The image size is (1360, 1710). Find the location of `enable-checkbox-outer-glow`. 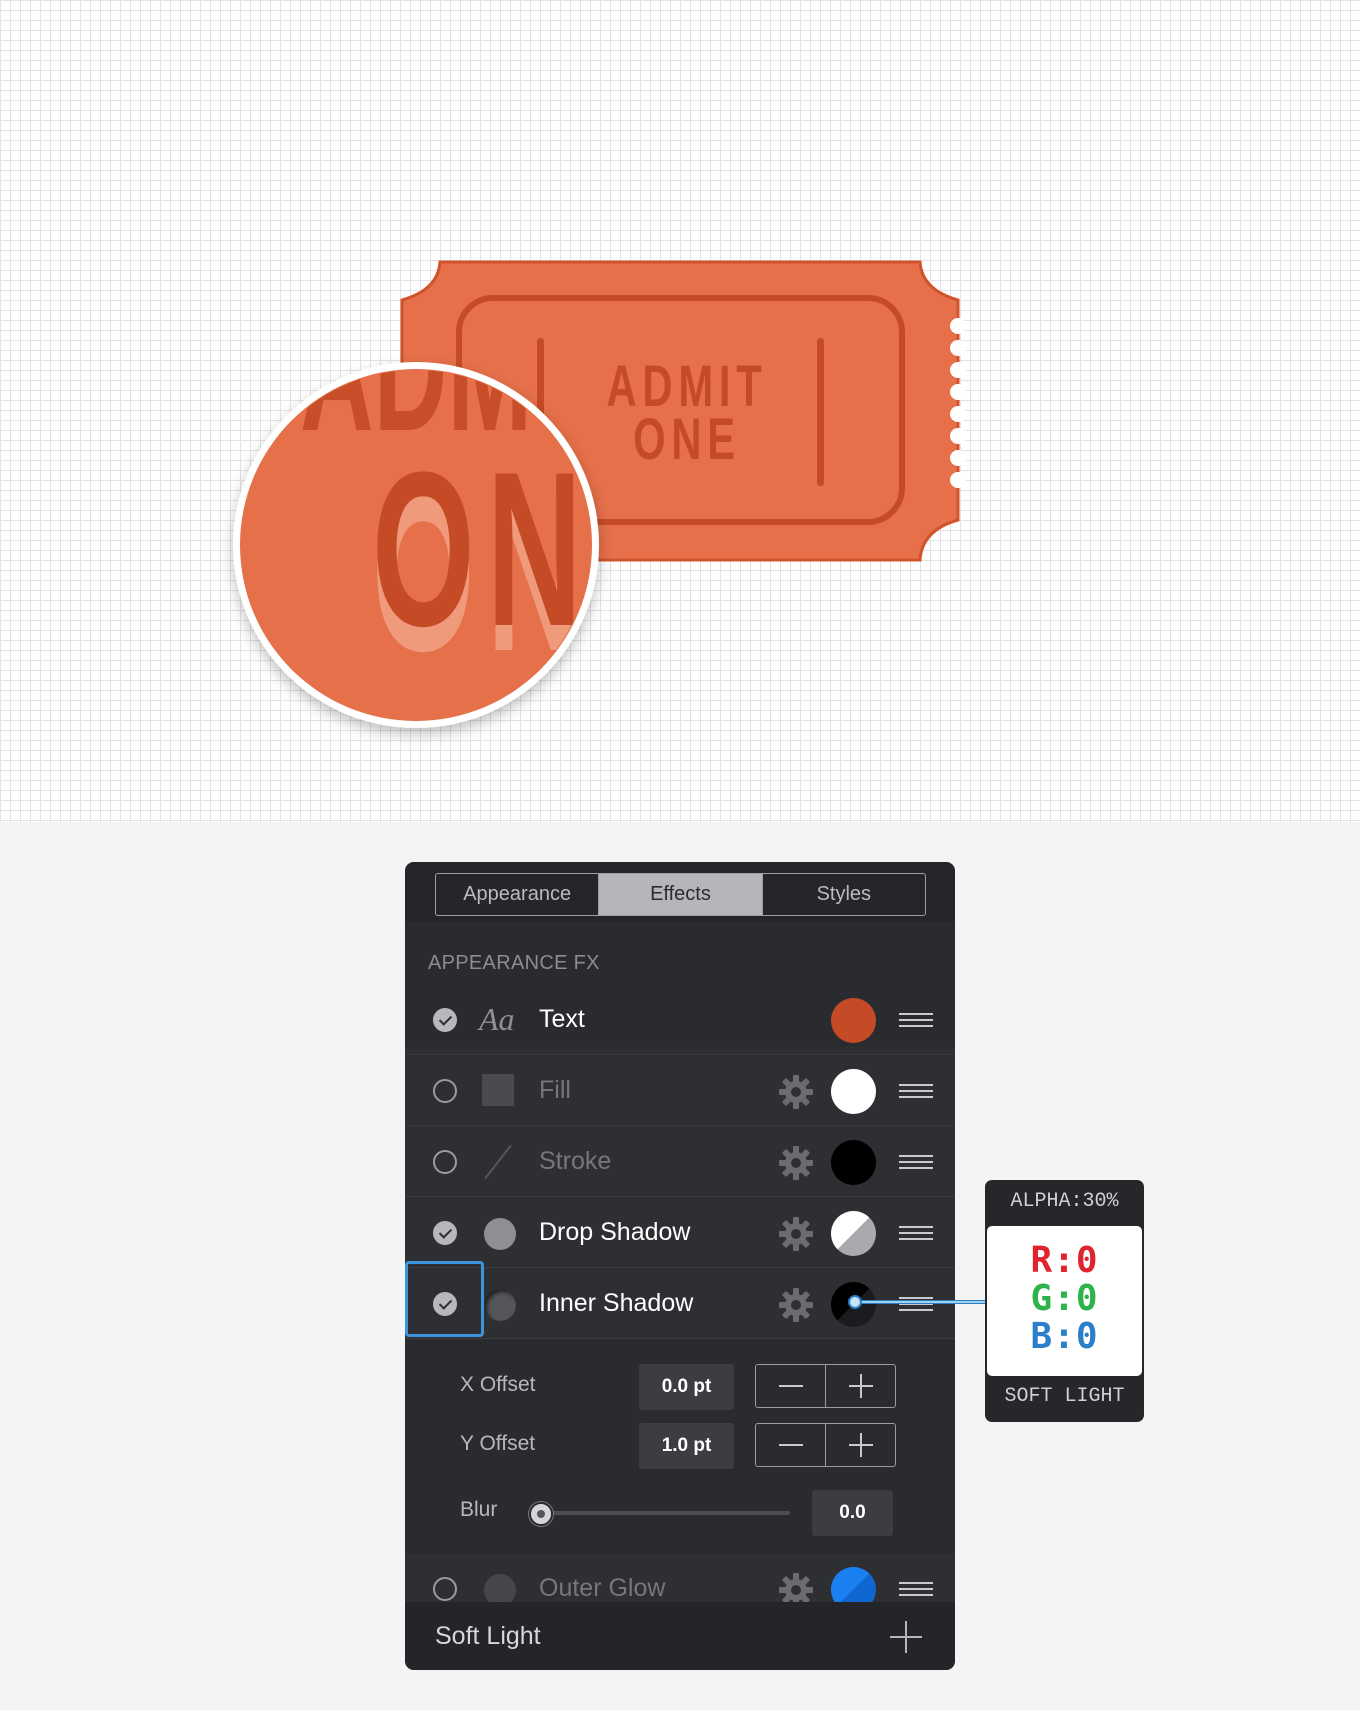

enable-checkbox-outer-glow is located at coordinates (445, 1589).